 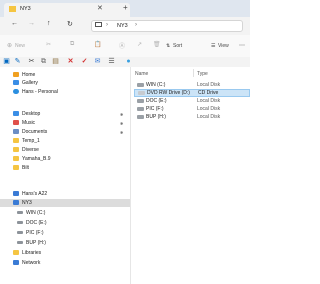 What do you see at coordinates (43, 61) in the screenshot?
I see `copy-tool-icon: ⧉` at bounding box center [43, 61].